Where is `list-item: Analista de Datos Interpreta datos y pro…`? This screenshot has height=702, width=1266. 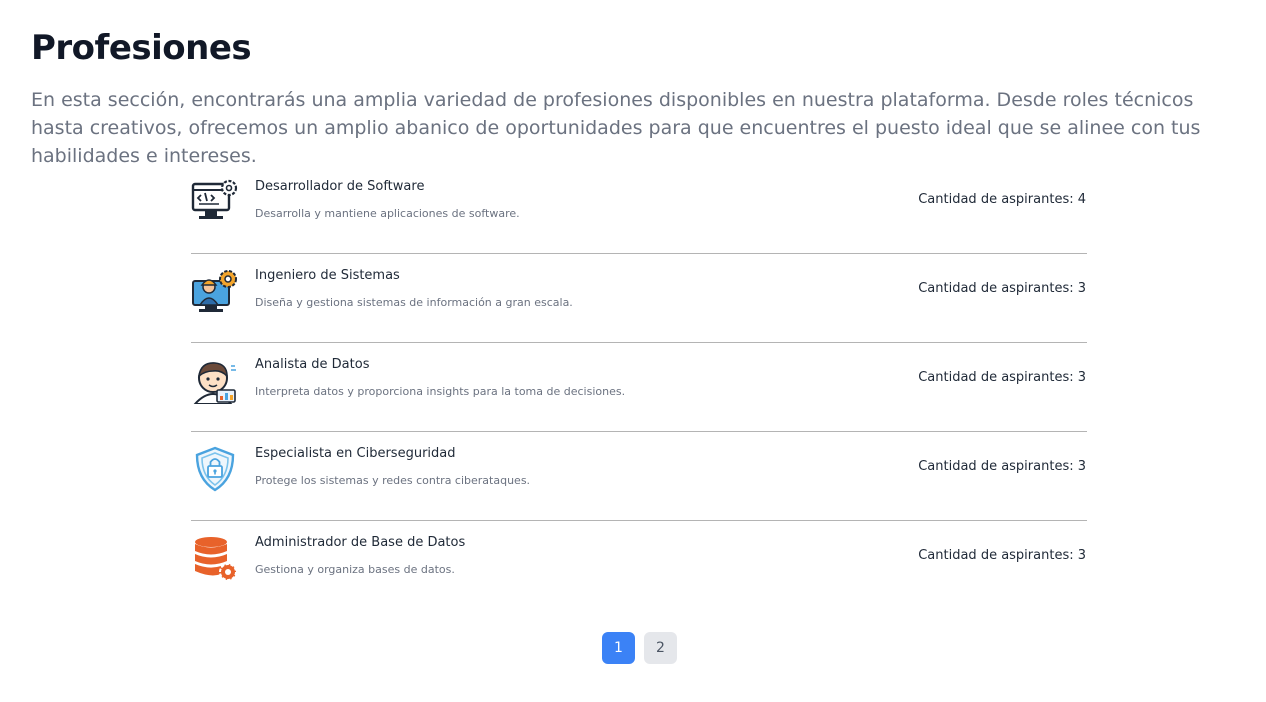 list-item: Analista de Datos Interpreta datos y pro… is located at coordinates (639, 387).